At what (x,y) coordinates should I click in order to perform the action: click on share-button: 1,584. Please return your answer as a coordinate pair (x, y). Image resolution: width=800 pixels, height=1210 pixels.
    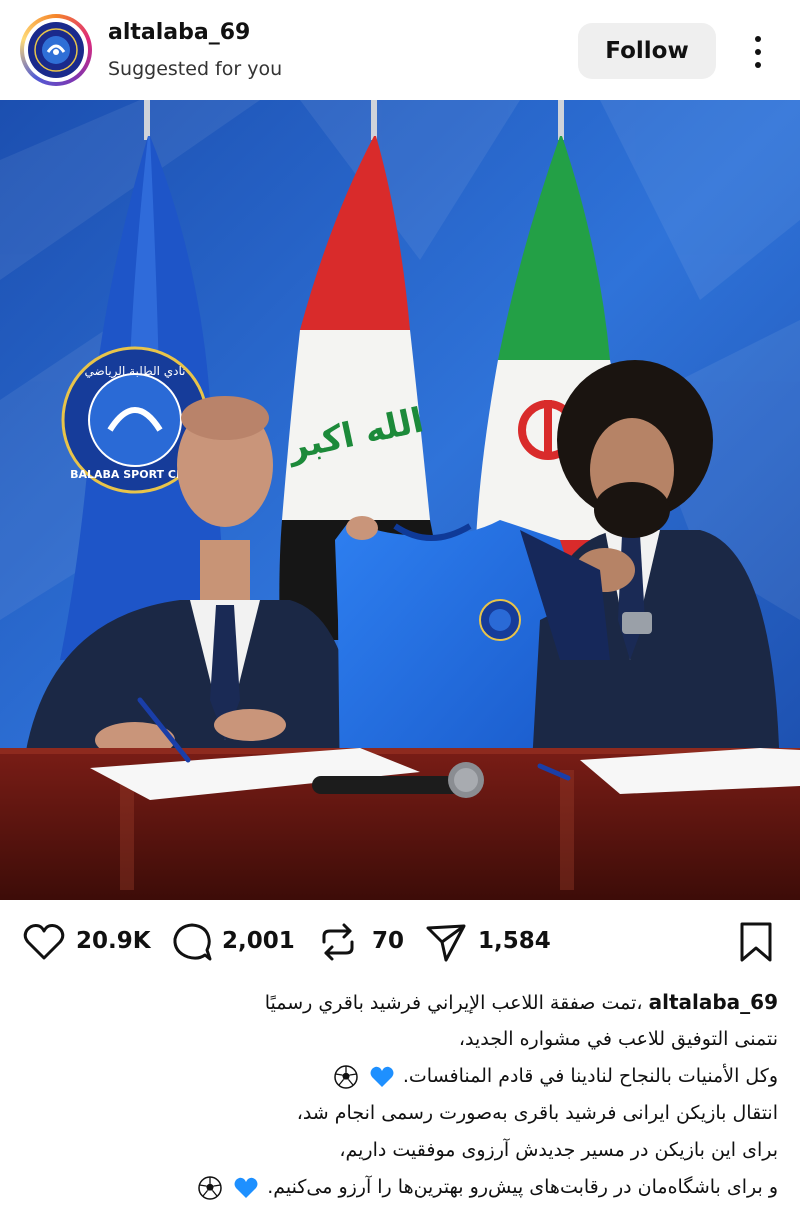
    Looking at the image, I should click on (489, 942).